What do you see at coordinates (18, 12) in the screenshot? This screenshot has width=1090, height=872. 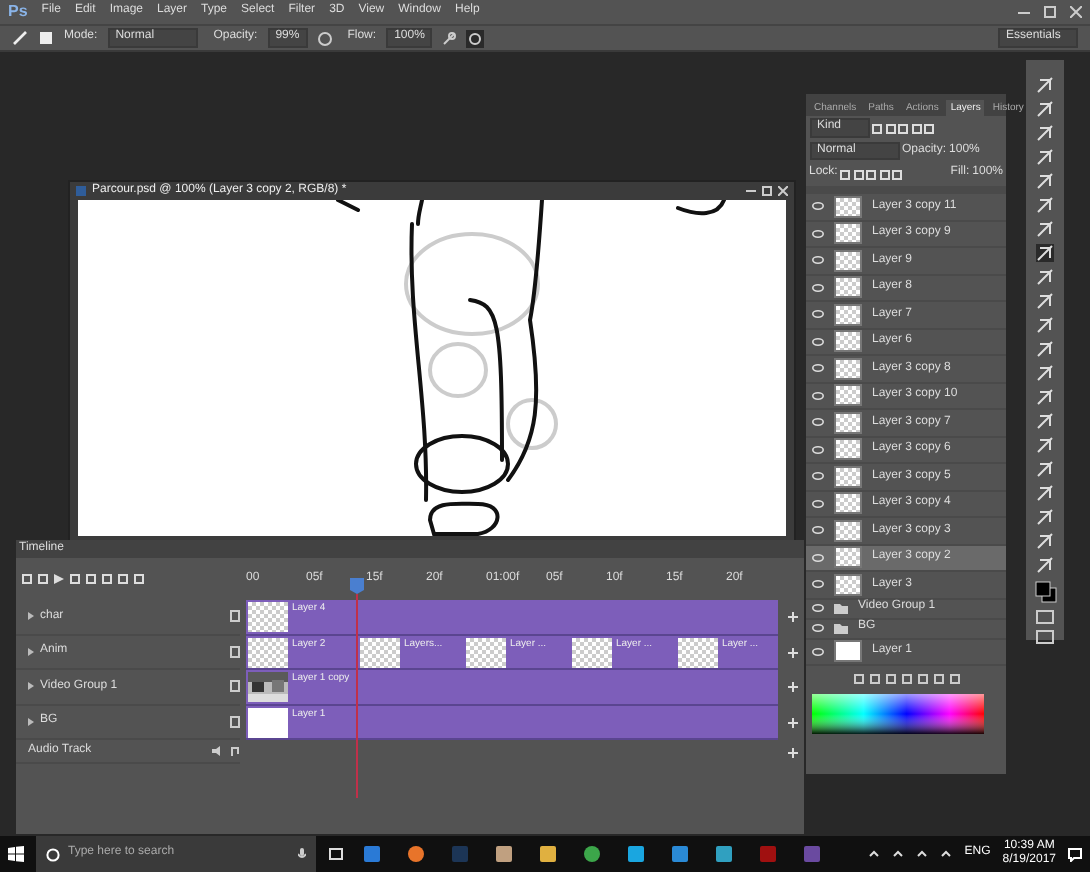 I see `app-logo: Ps` at bounding box center [18, 12].